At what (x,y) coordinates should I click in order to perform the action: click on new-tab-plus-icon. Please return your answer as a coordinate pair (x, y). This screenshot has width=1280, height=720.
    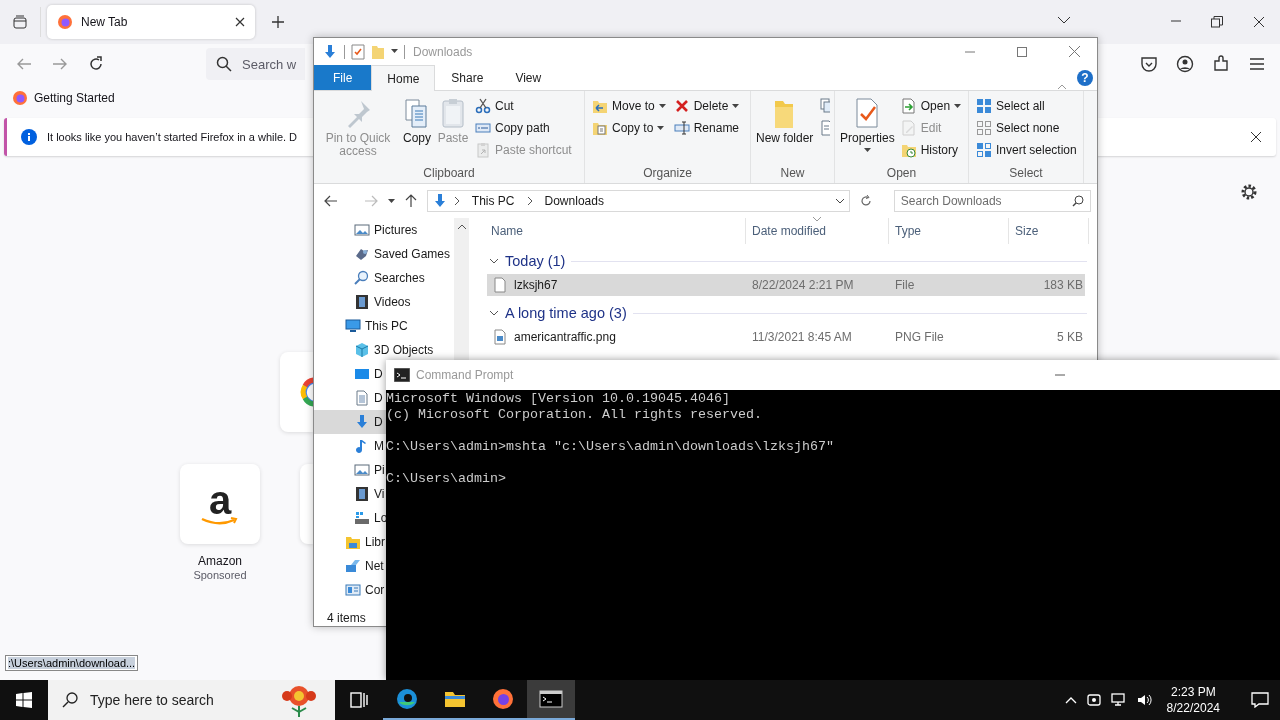
    Looking at the image, I should click on (278, 22).